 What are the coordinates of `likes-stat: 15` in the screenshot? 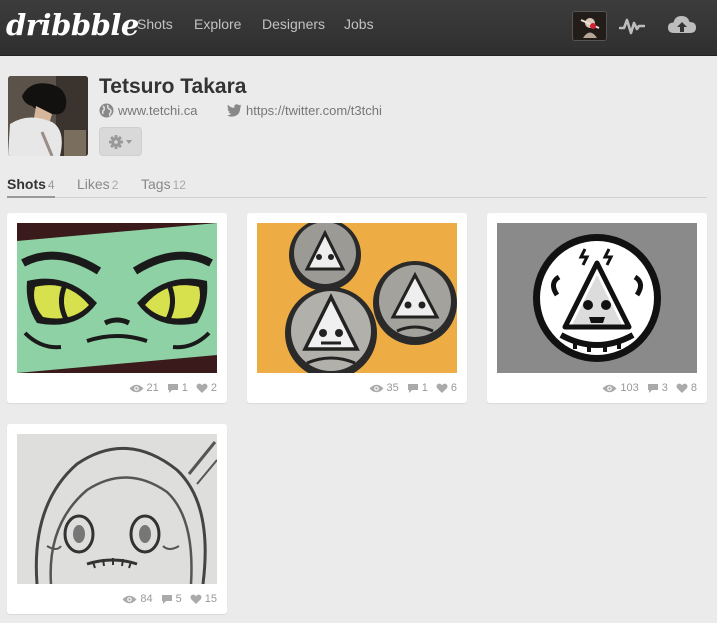 It's located at (203, 599).